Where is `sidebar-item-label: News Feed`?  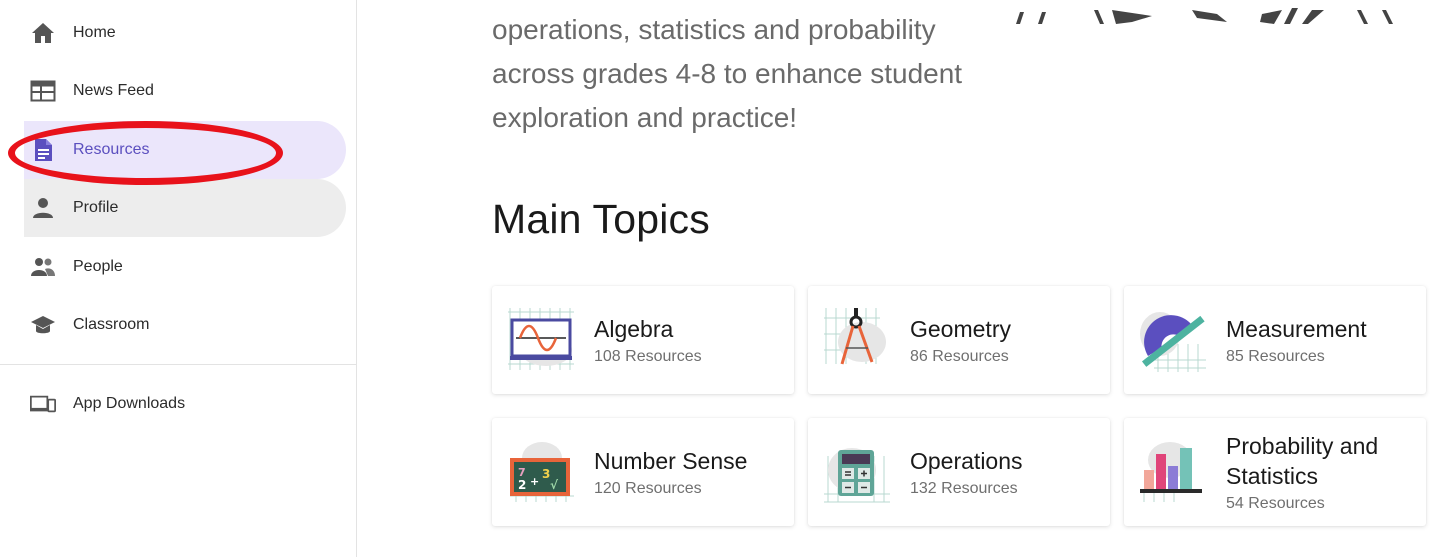
sidebar-item-label: News Feed is located at coordinates (113, 90).